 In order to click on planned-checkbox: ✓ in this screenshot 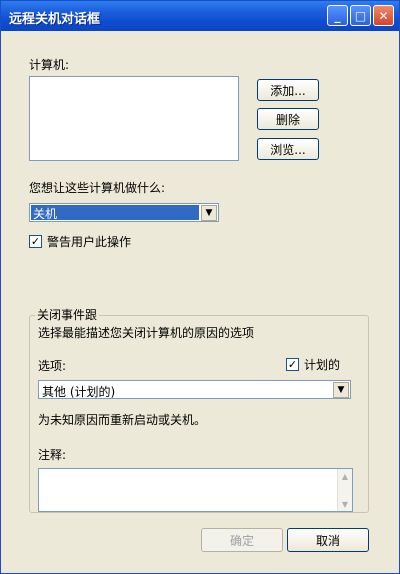, I will do `click(292, 364)`.